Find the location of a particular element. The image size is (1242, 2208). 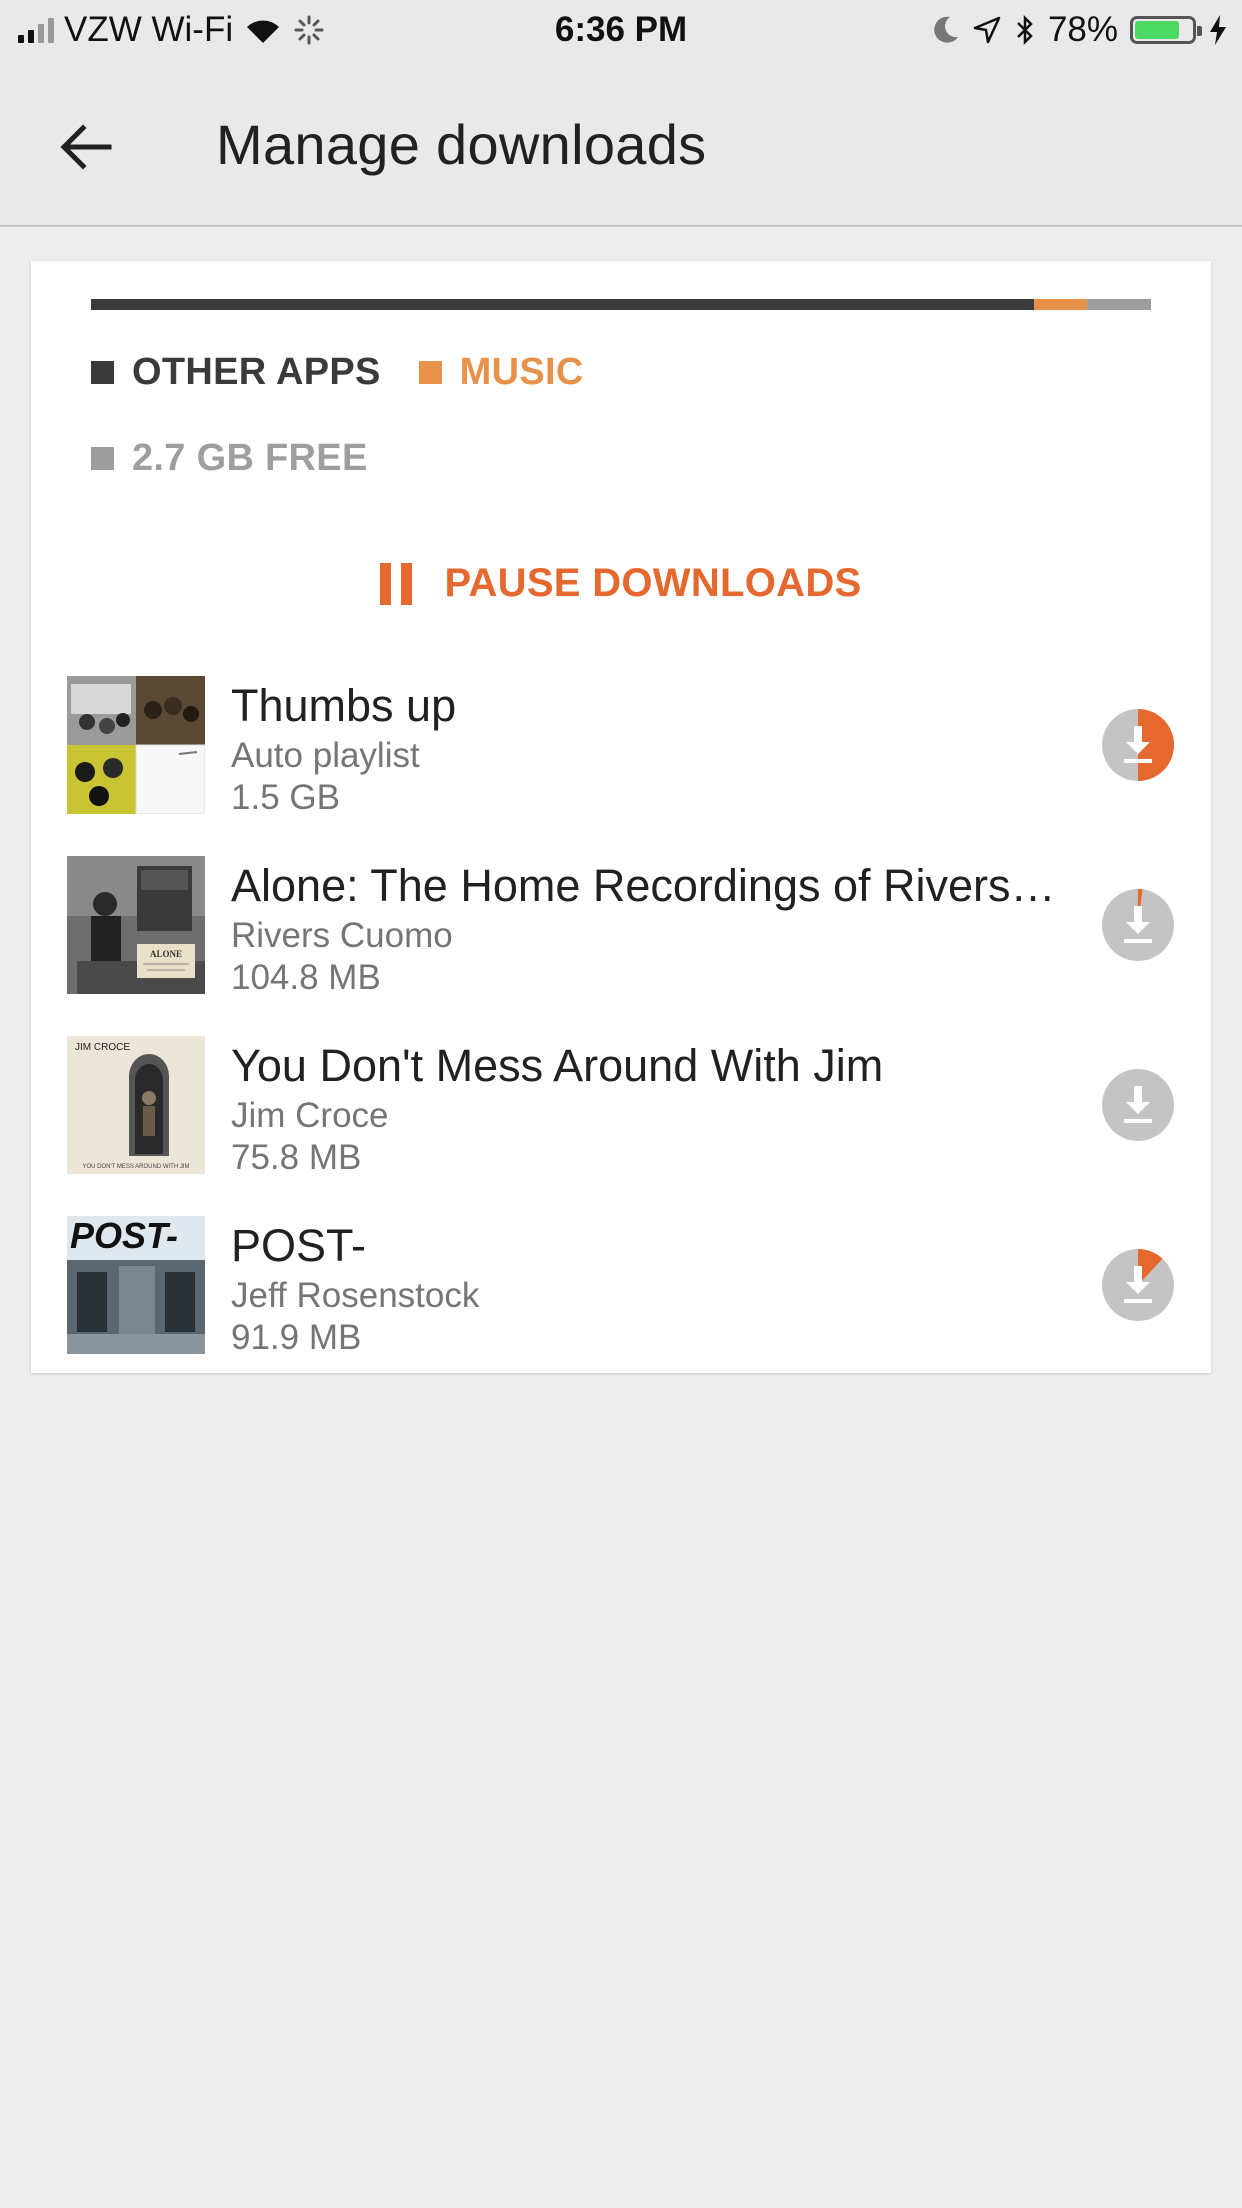

album-art-jim-croce-caption: YOU DON'T MESS AROUND WITH JIM is located at coordinates (135, 1167).